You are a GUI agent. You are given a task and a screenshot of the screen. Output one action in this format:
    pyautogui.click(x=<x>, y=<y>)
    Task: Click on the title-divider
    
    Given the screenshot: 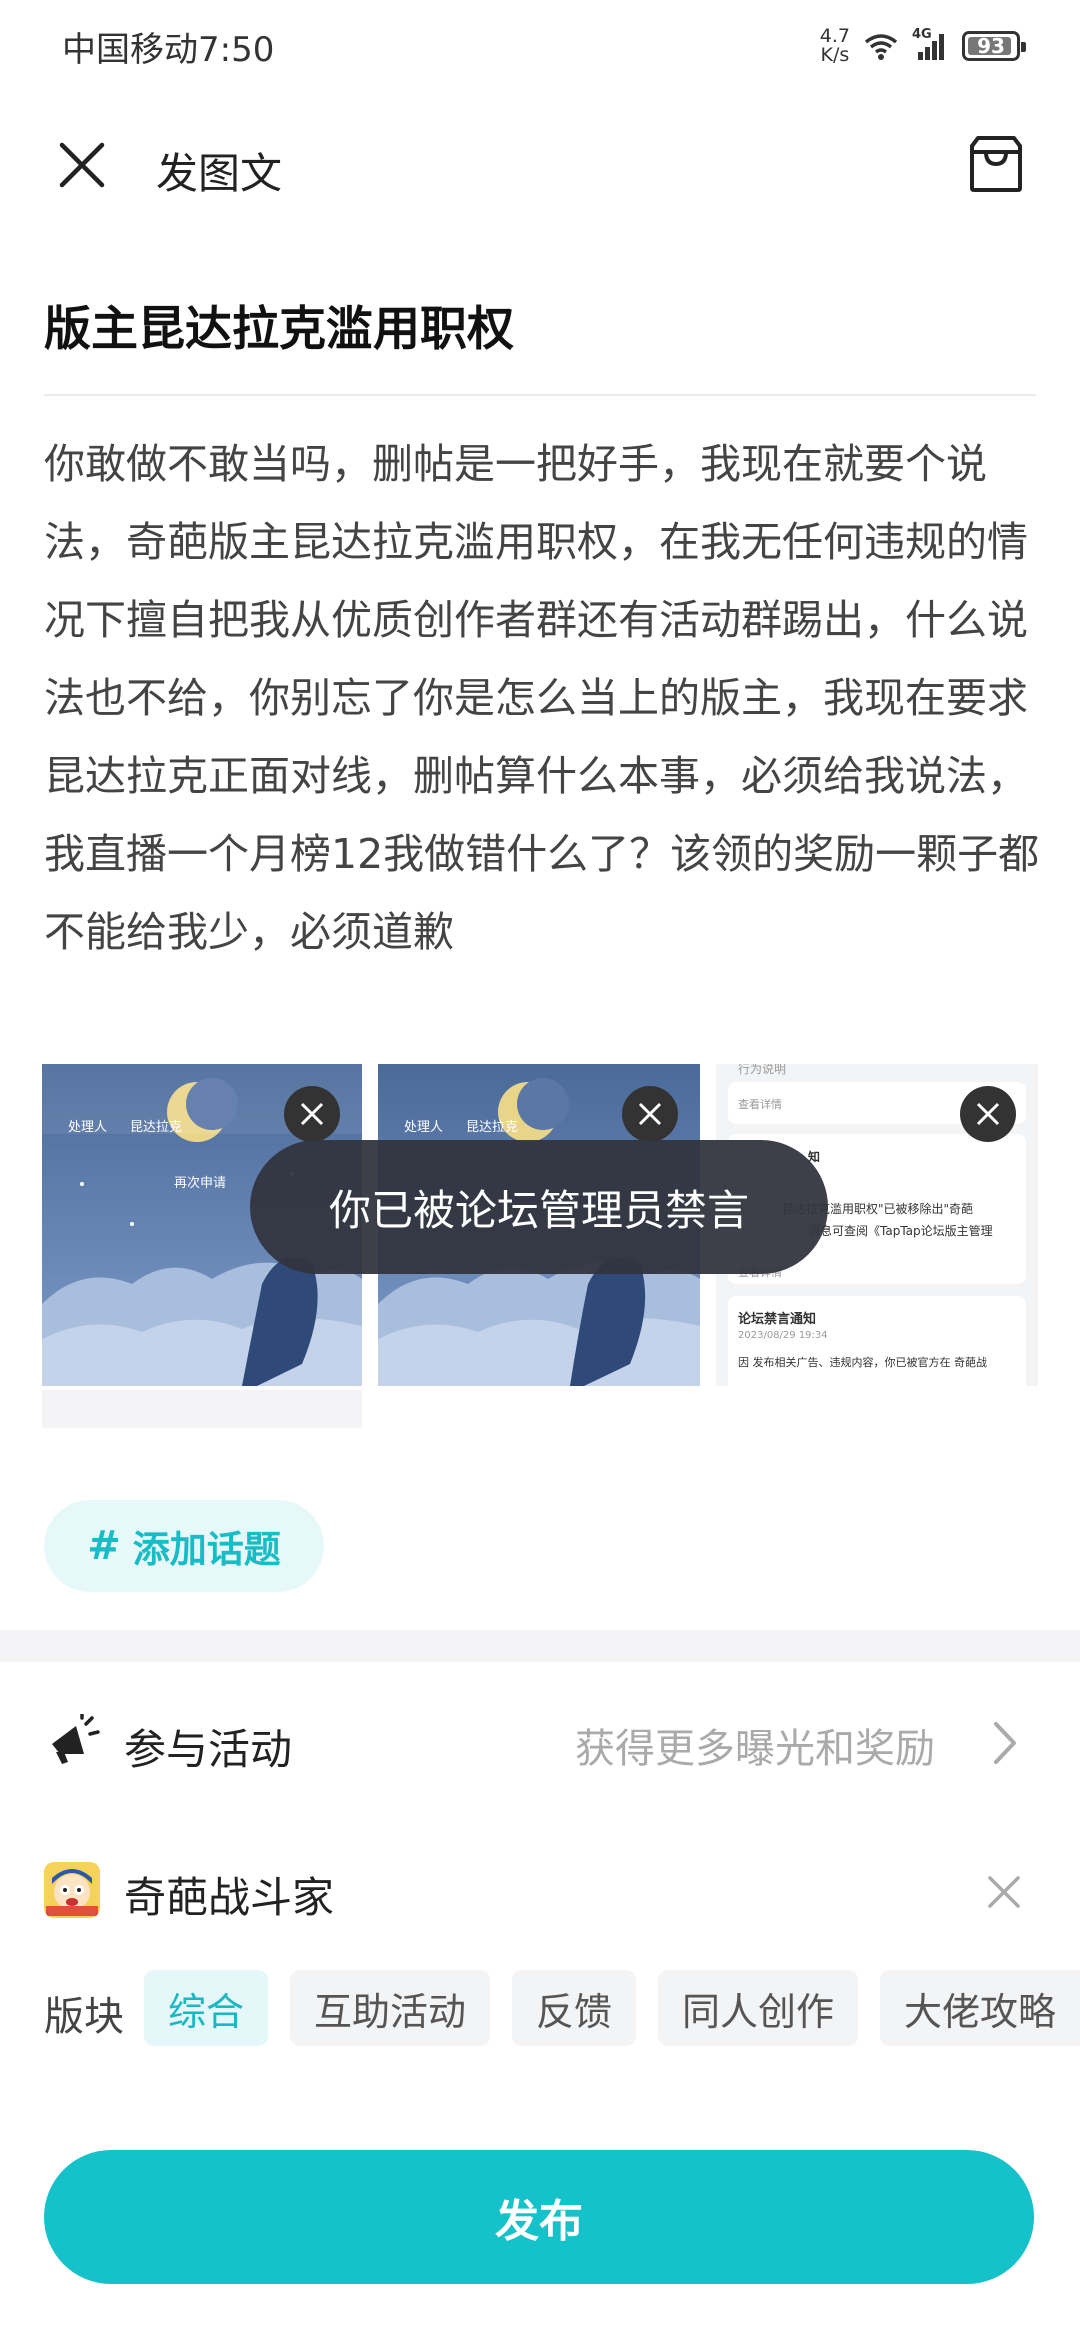 What is the action you would take?
    pyautogui.click(x=540, y=395)
    